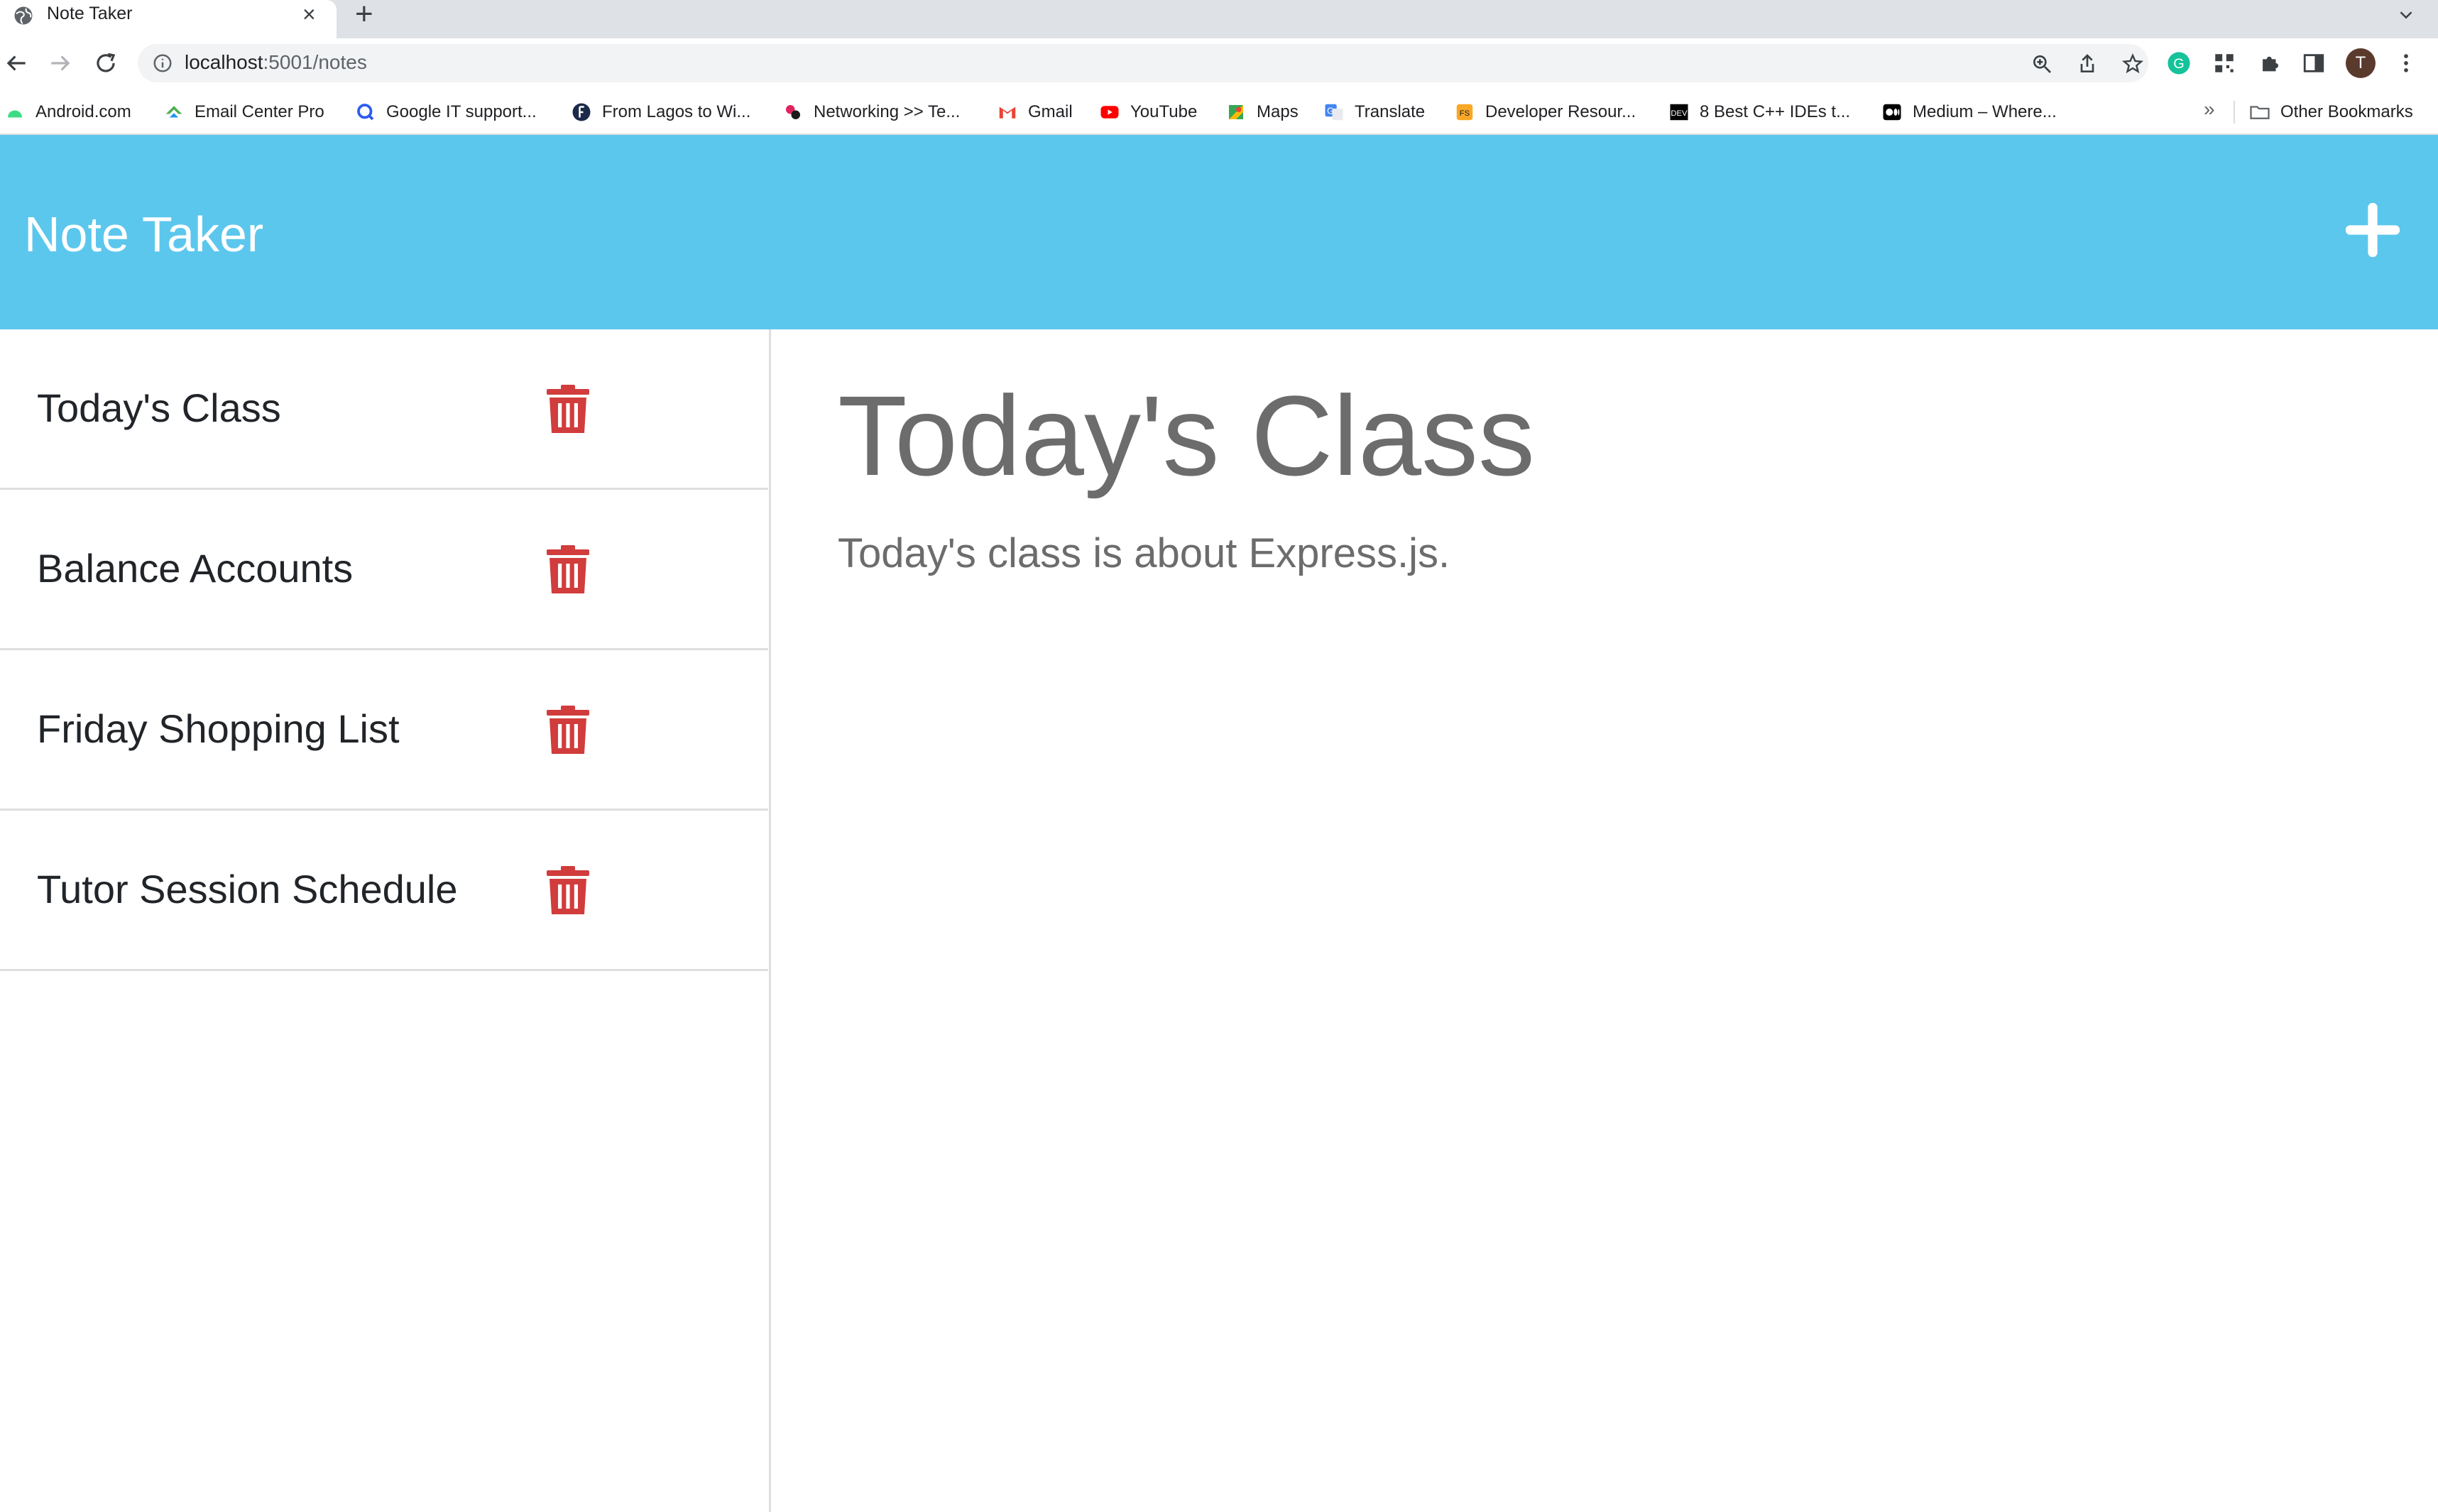 The height and width of the screenshot is (1512, 2438). Describe the element at coordinates (276, 63) in the screenshot. I see `url-text: localhost:5001/notes` at that location.